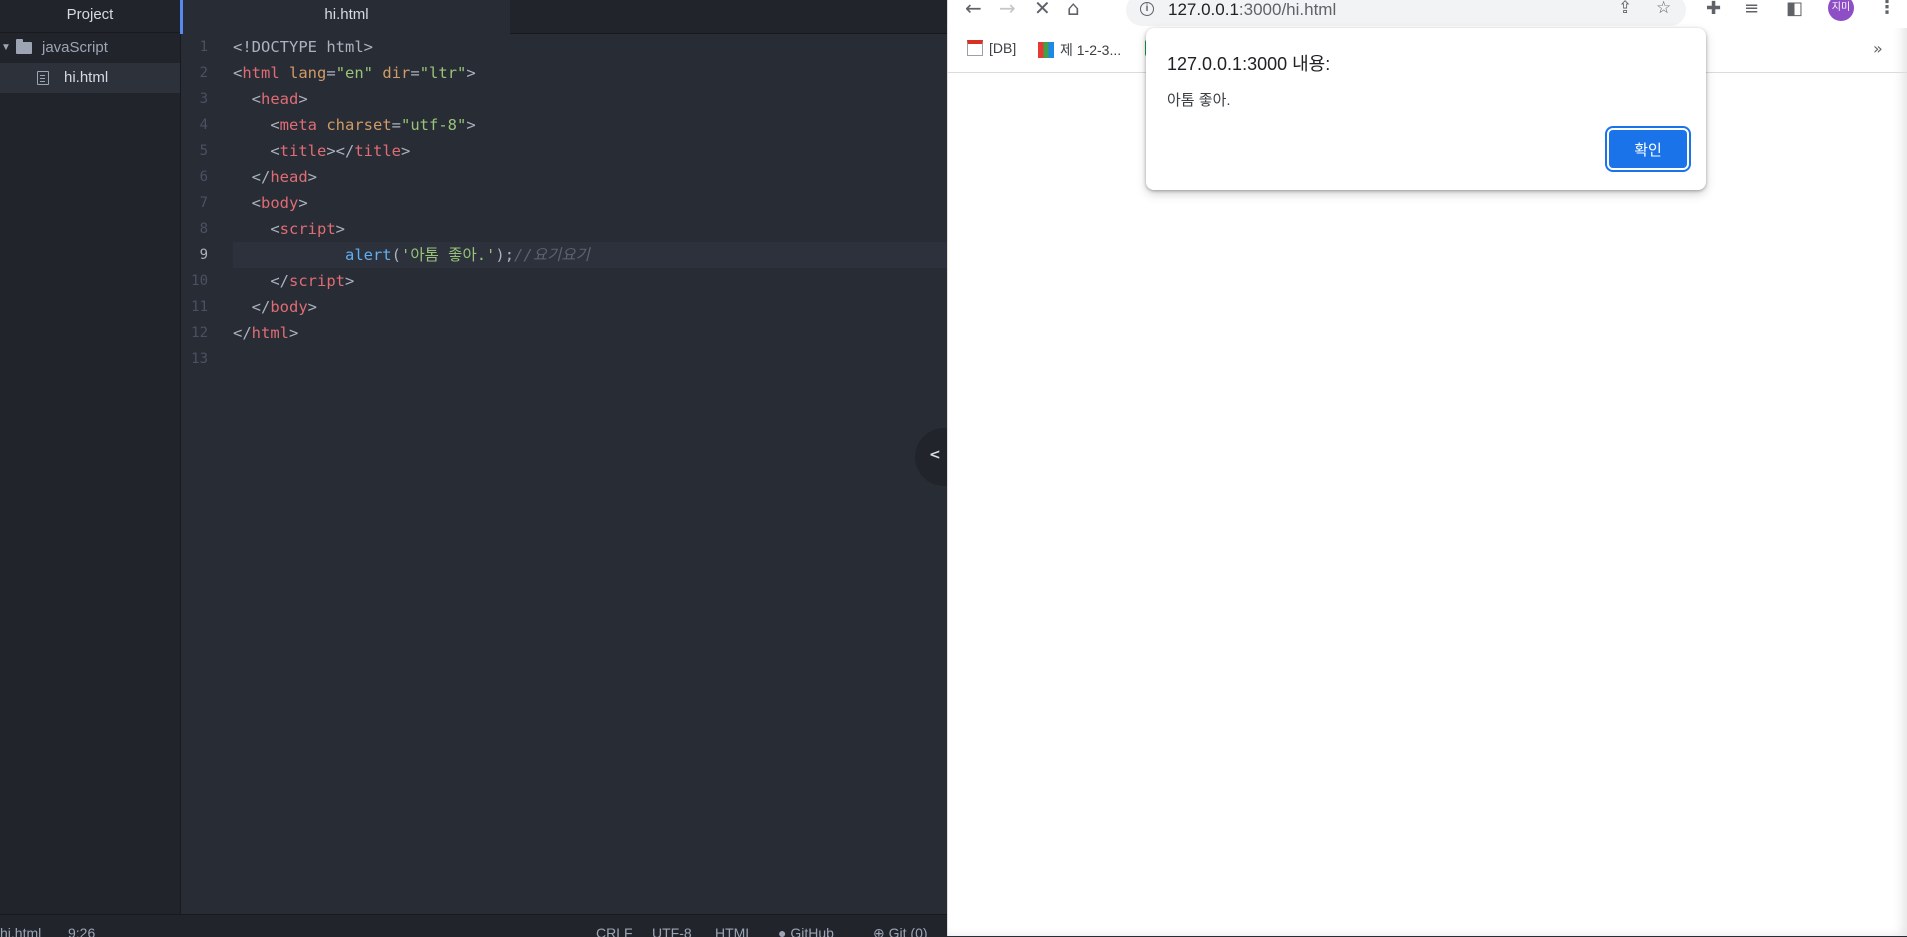 The image size is (1907, 937). I want to click on code-line: <html lang="en" dir="ltr">, so click(354, 73).